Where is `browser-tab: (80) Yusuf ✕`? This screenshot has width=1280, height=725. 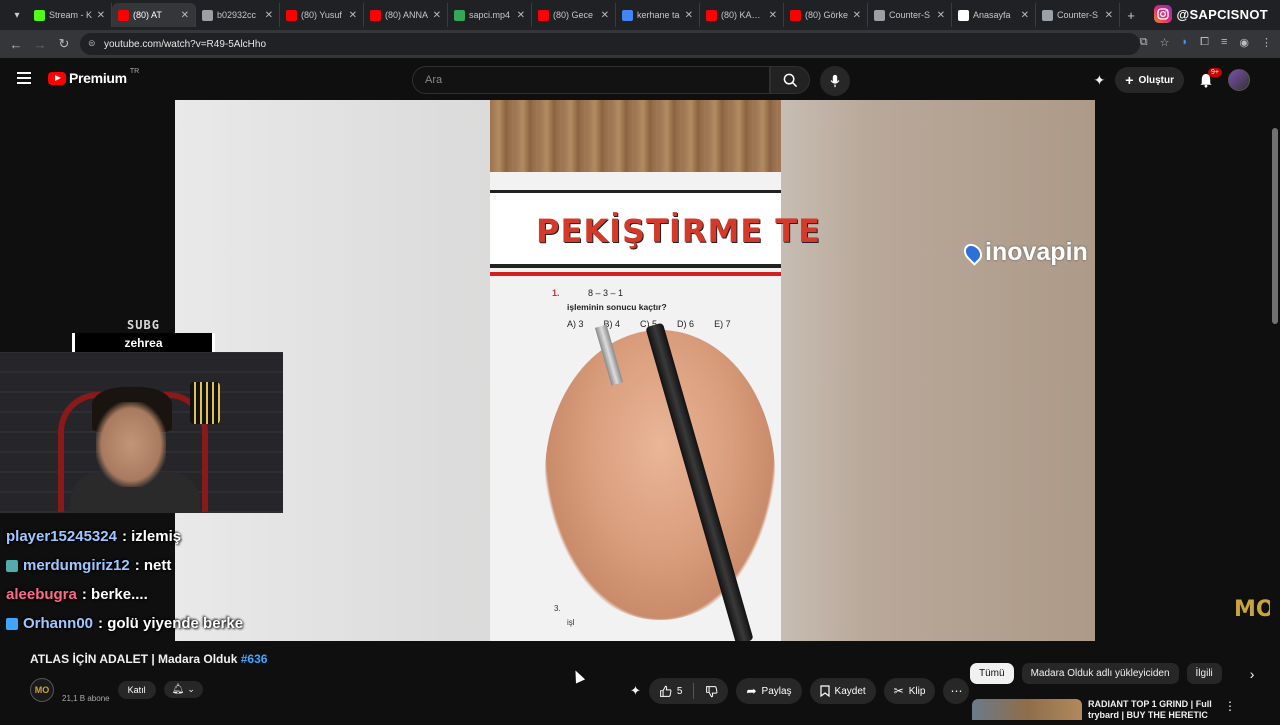
browser-tab: (80) Yusuf ✕ is located at coordinates (322, 15).